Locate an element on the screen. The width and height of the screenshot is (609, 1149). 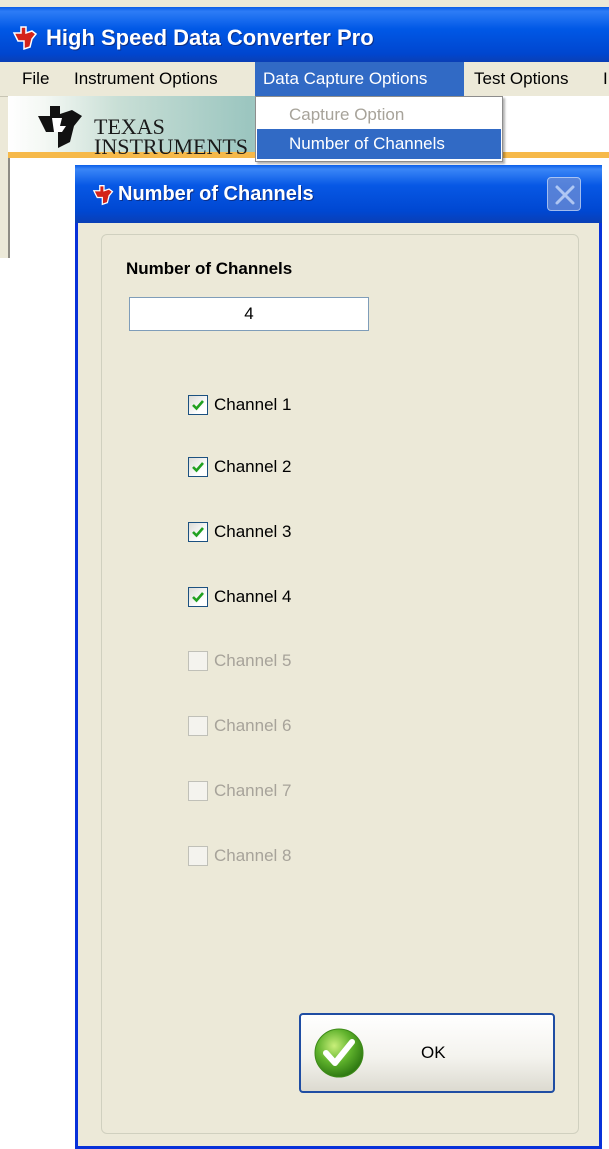
channel-label: Channel 8 is located at coordinates (253, 855).